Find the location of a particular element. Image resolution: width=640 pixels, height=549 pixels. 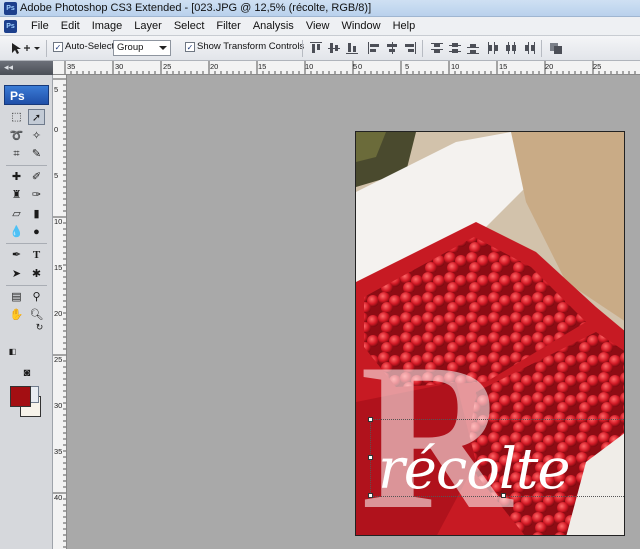

clone-stamp-tool-icon: ♜ is located at coordinates (16, 195).